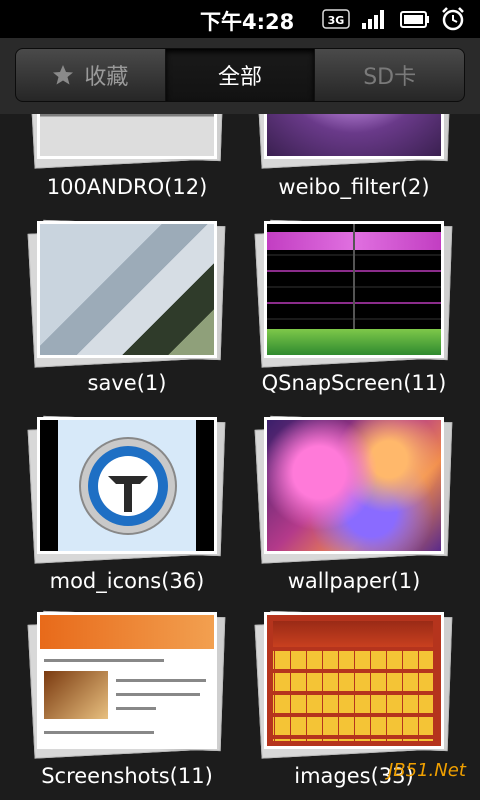 This screenshot has height=800, width=480. I want to click on tab-bar: 收藏 全部 SD卡, so click(240, 75).